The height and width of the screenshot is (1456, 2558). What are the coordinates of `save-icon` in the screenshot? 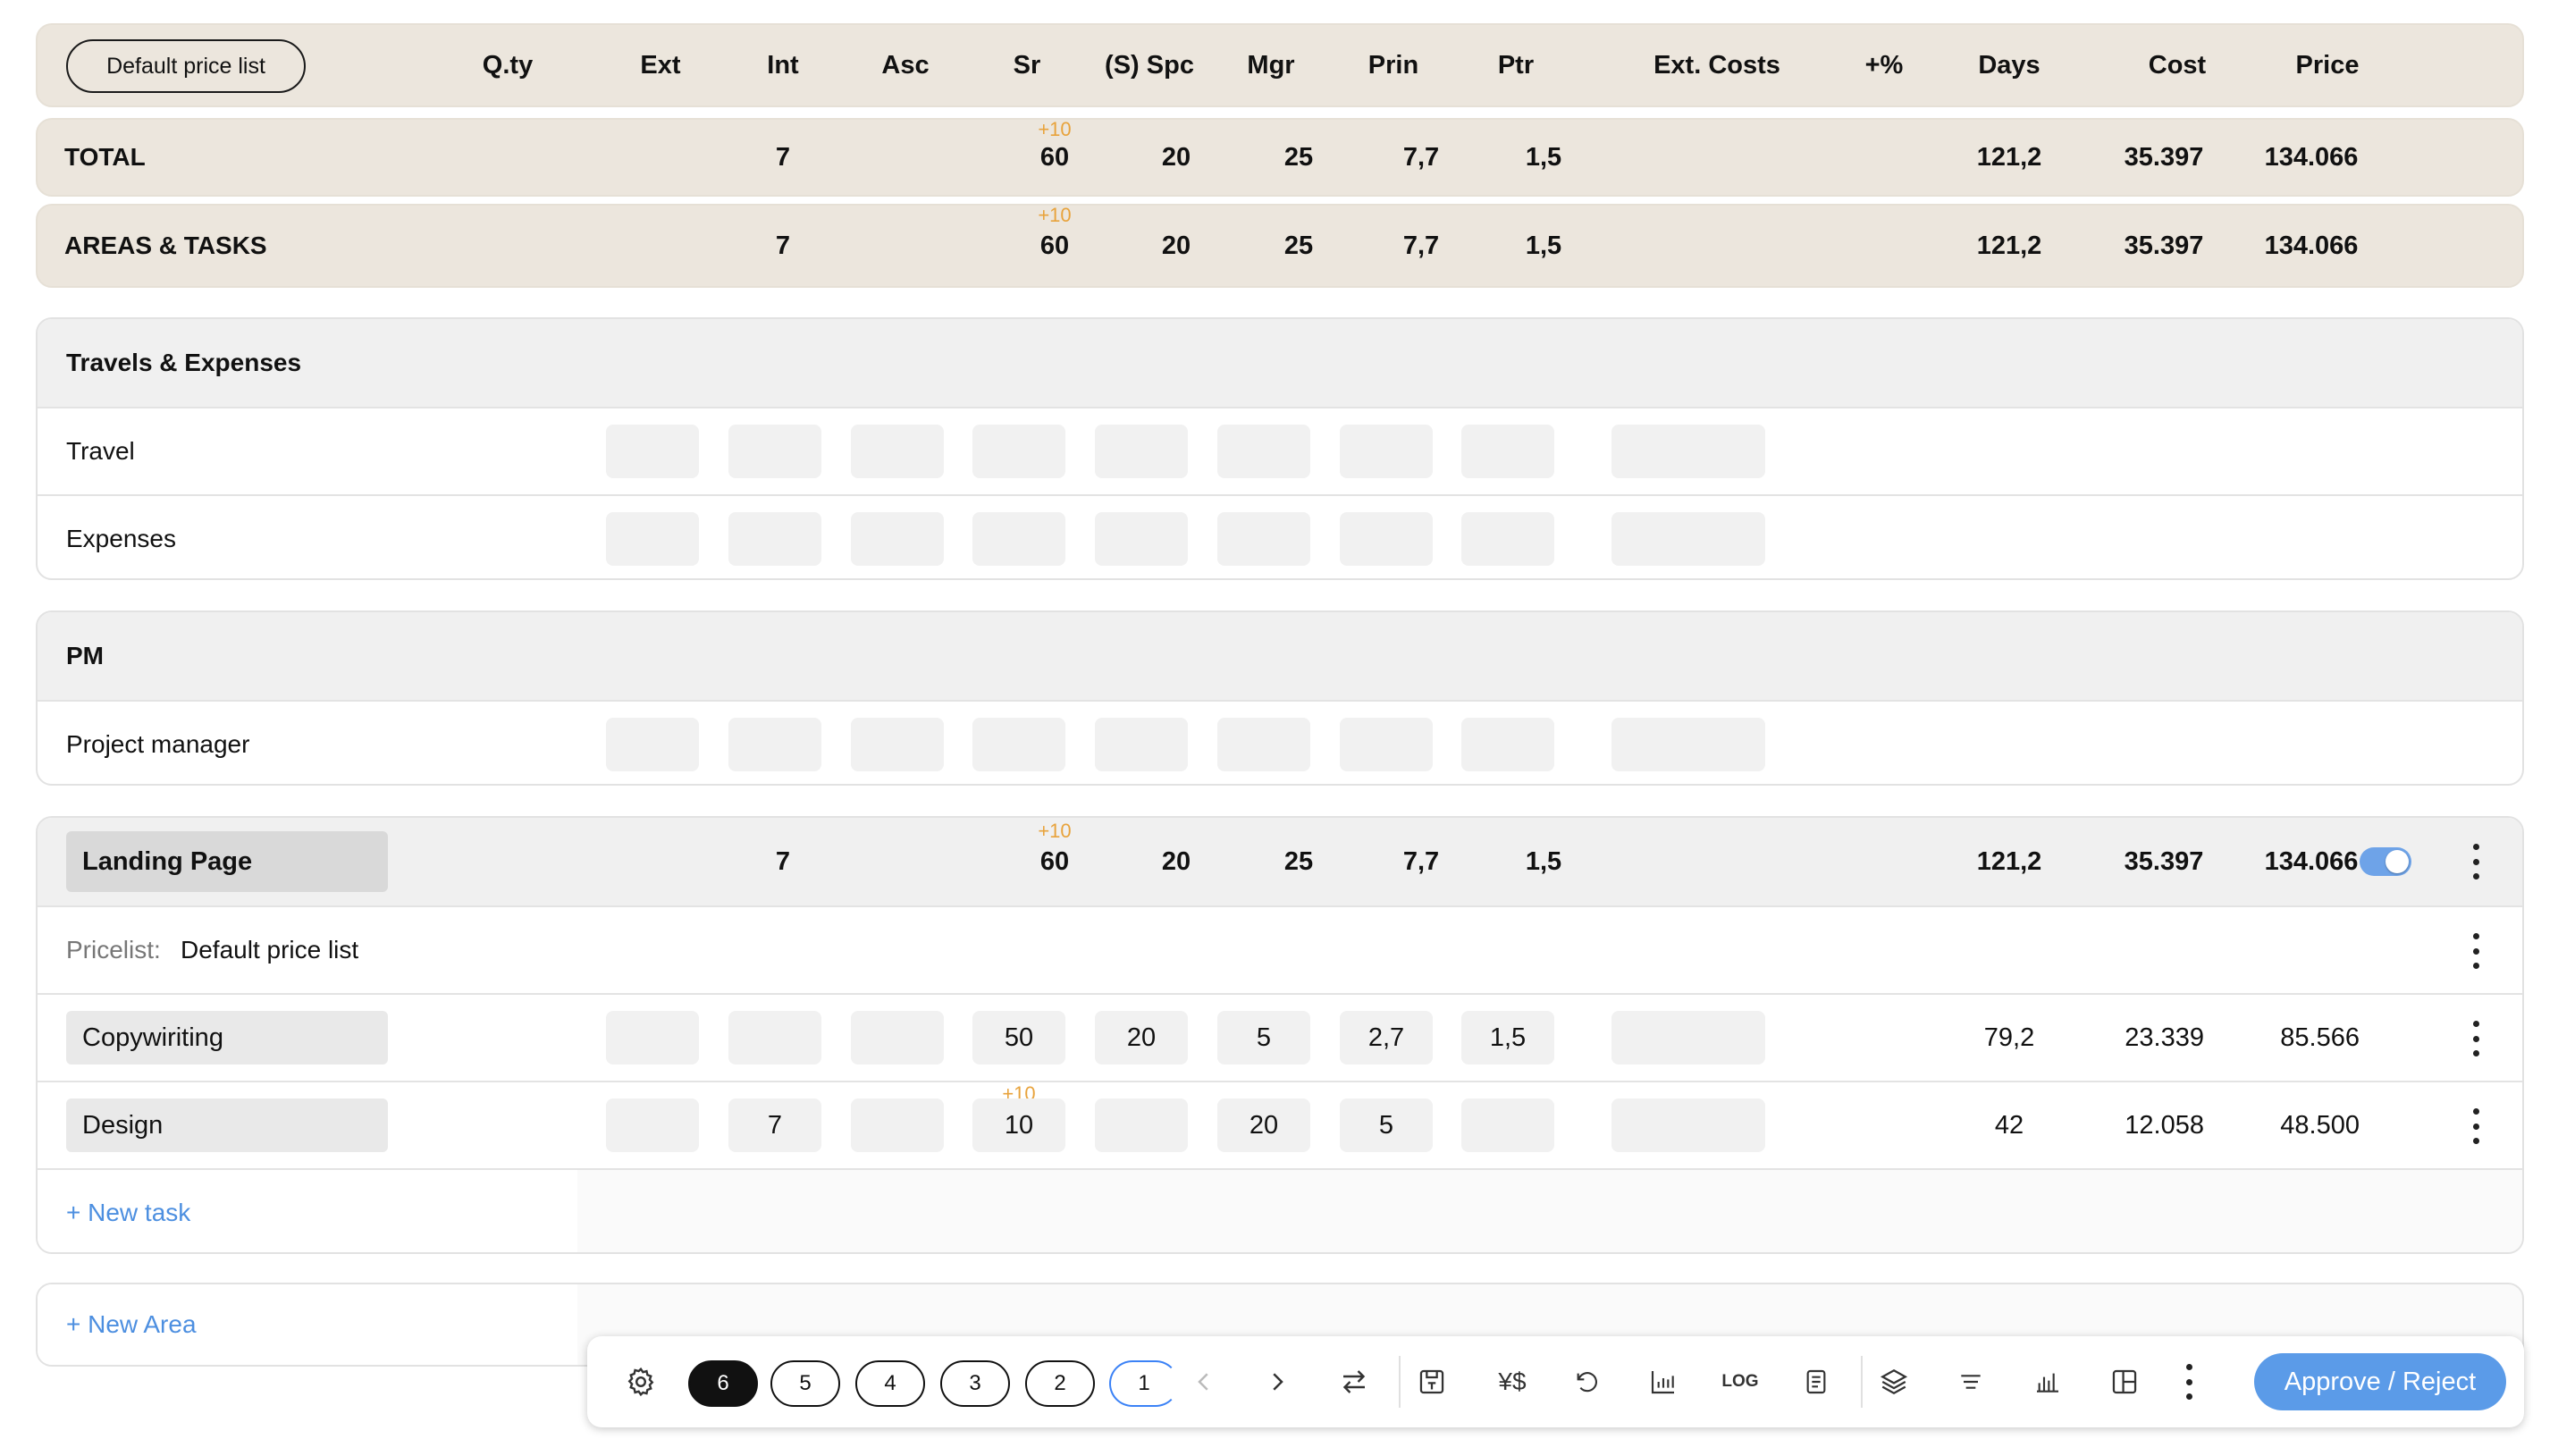 It's located at (1432, 1382).